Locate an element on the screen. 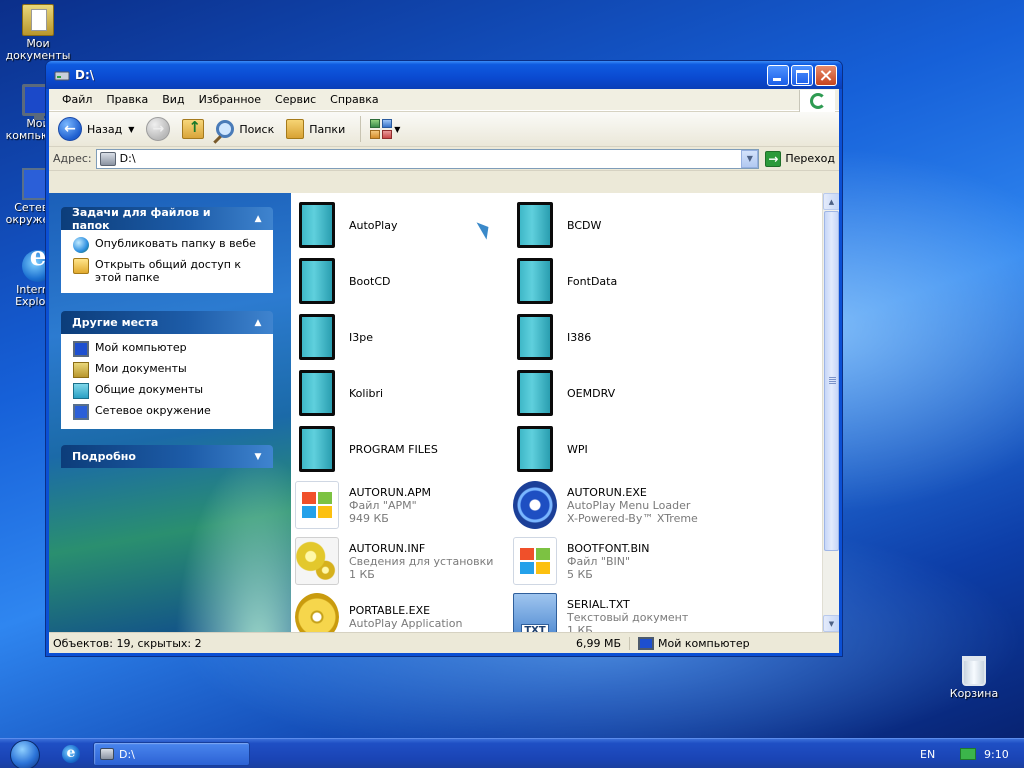 This screenshot has height=768, width=1024. file-item: TXT SERIAL.TXT Текстовый документ 1 КБ is located at coordinates (622, 610).